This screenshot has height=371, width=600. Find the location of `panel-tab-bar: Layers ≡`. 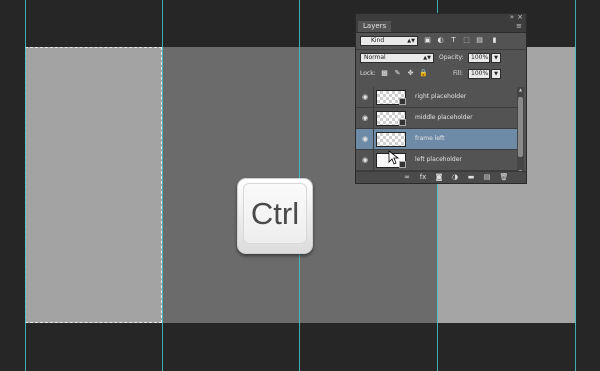

panel-tab-bar: Layers ≡ is located at coordinates (441, 27).